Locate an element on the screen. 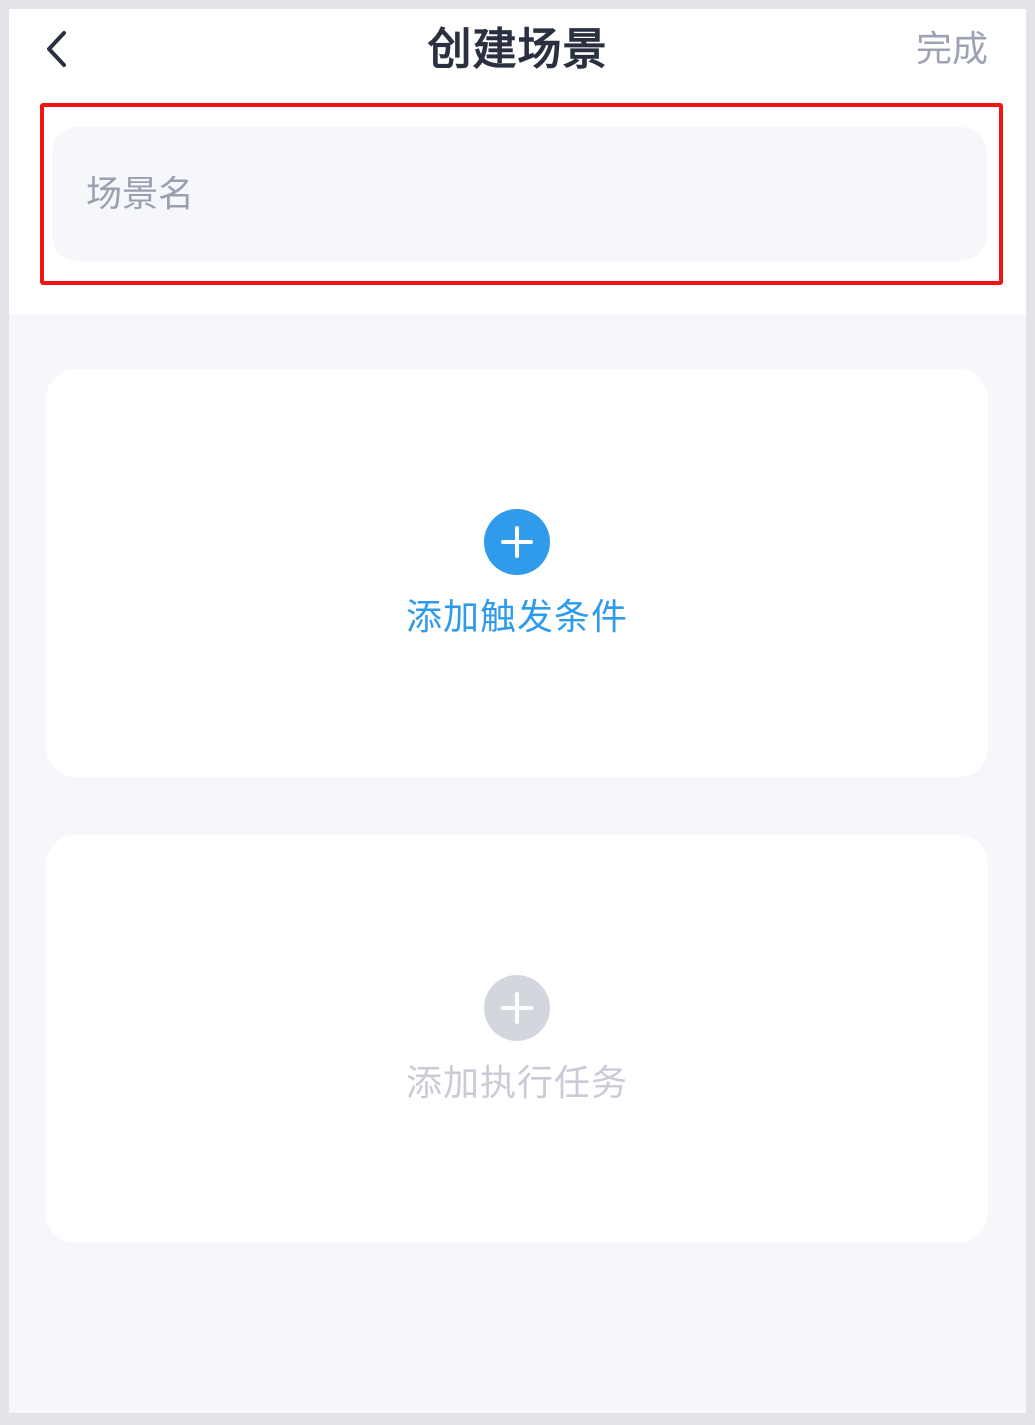 The height and width of the screenshot is (1425, 1035). navigation-bar: 创建场景 完成 is located at coordinates (517, 51).